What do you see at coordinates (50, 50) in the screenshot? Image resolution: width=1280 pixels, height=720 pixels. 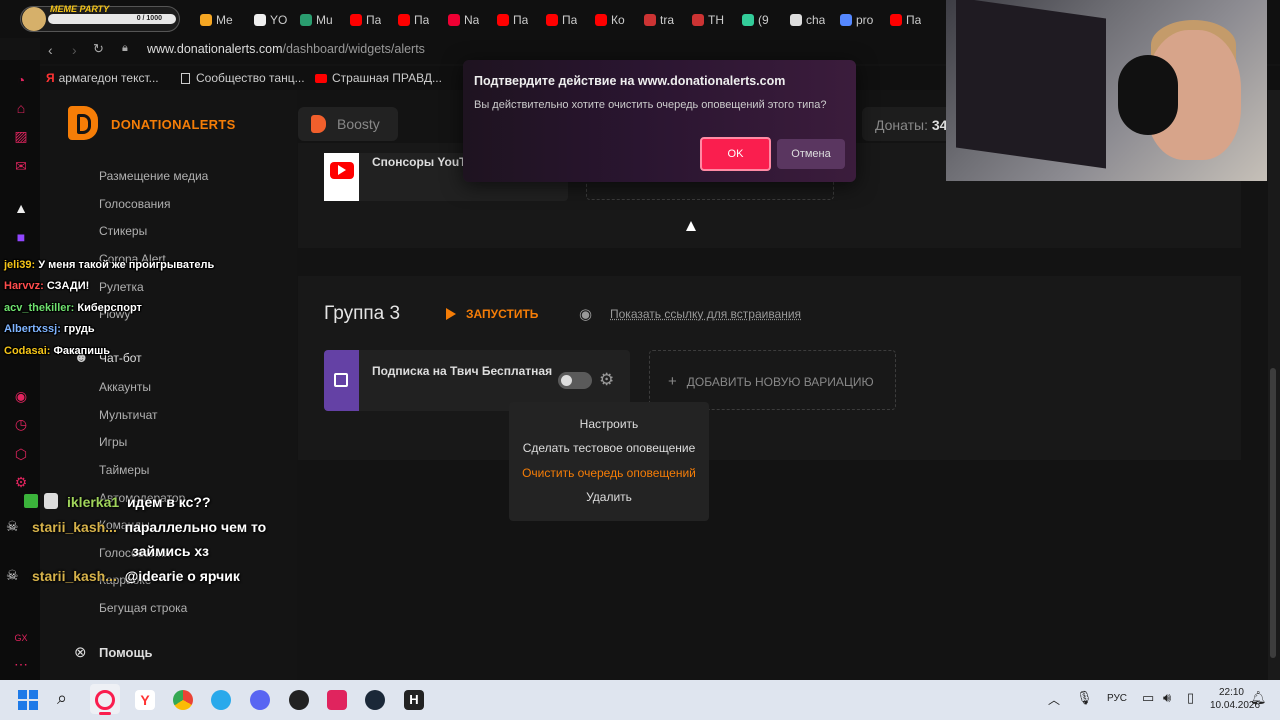 I see `back-icon: ‹` at bounding box center [50, 50].